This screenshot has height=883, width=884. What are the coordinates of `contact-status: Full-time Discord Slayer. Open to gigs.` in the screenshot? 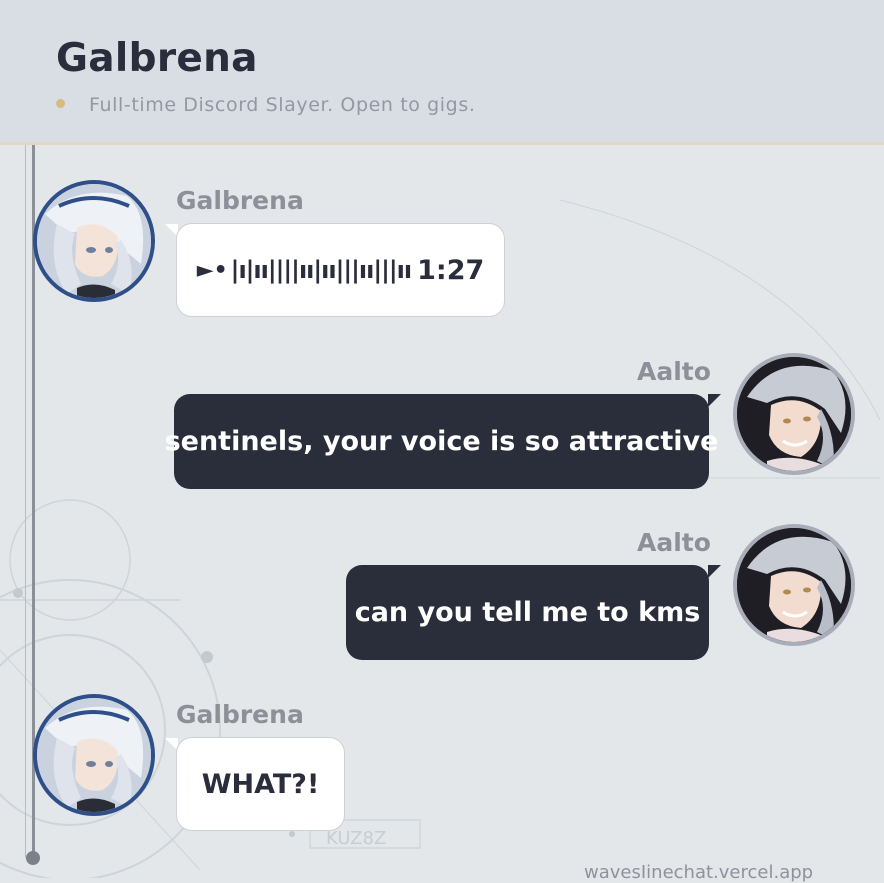 It's located at (282, 105).